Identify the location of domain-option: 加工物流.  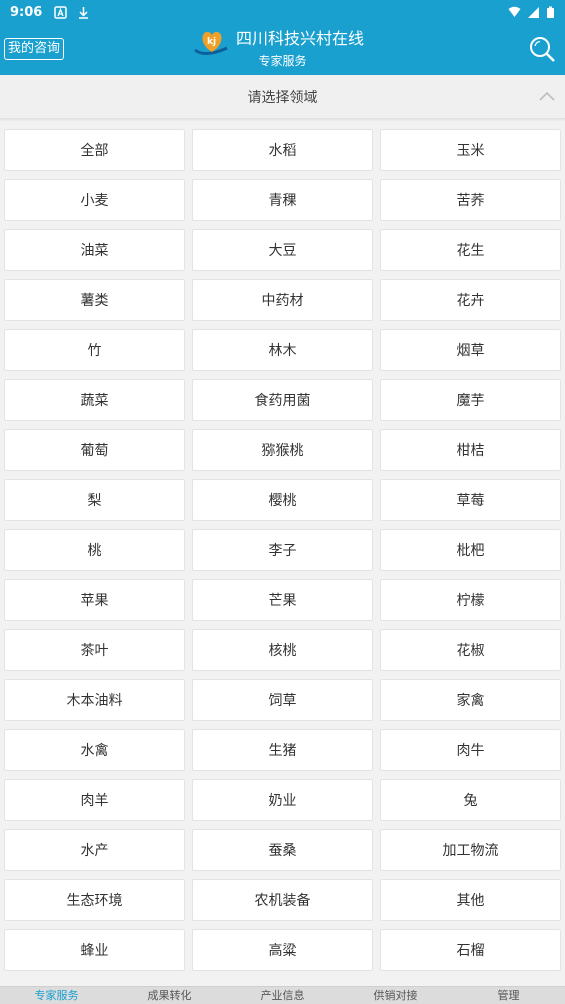
(470, 850).